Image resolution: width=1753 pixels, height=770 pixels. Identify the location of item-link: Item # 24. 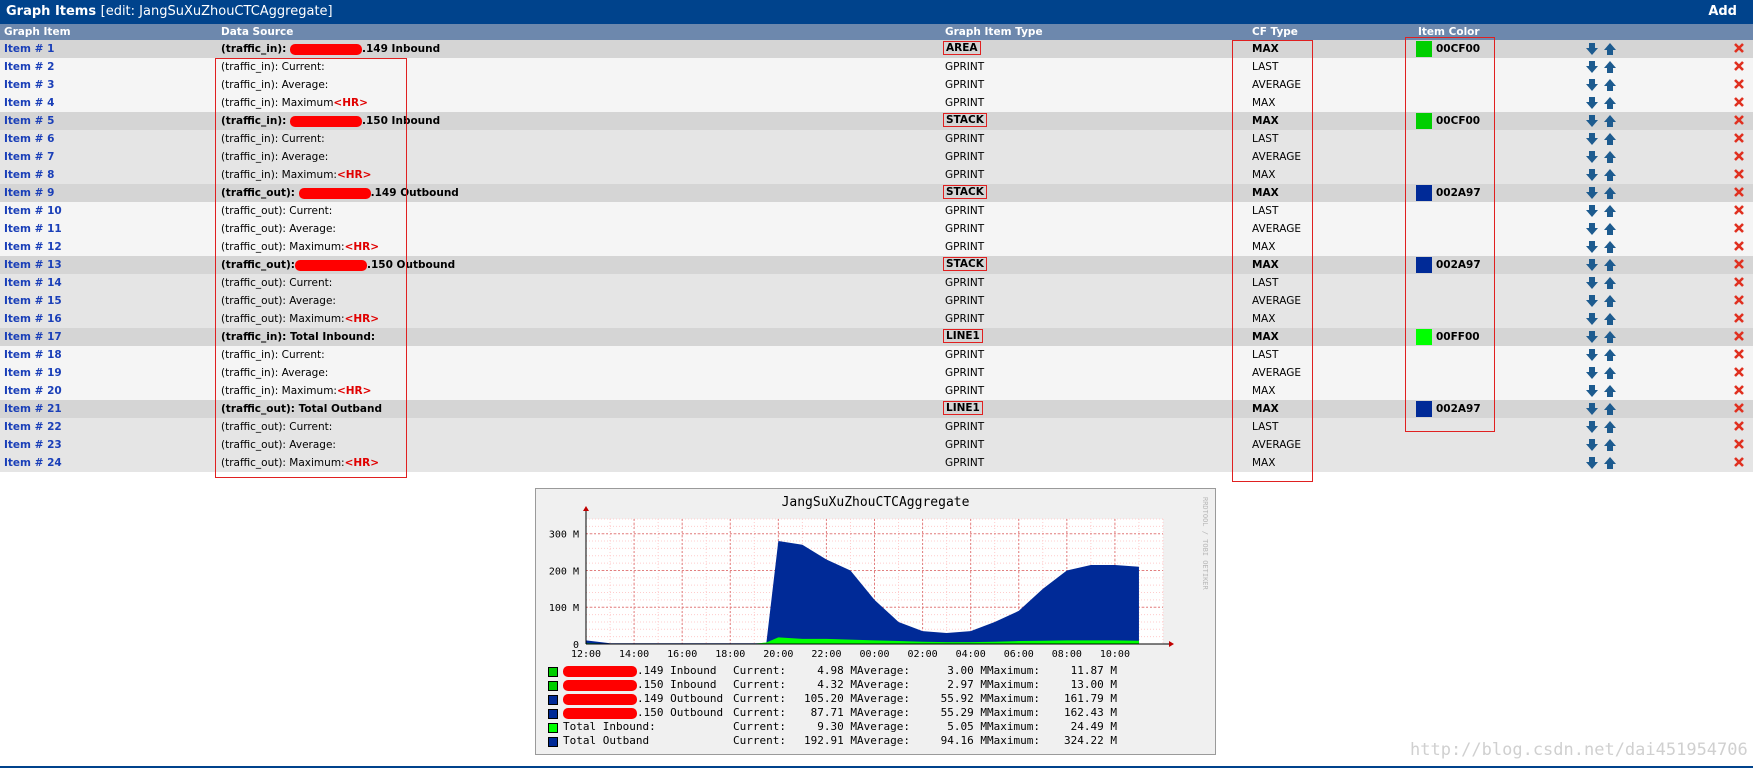
(33, 463).